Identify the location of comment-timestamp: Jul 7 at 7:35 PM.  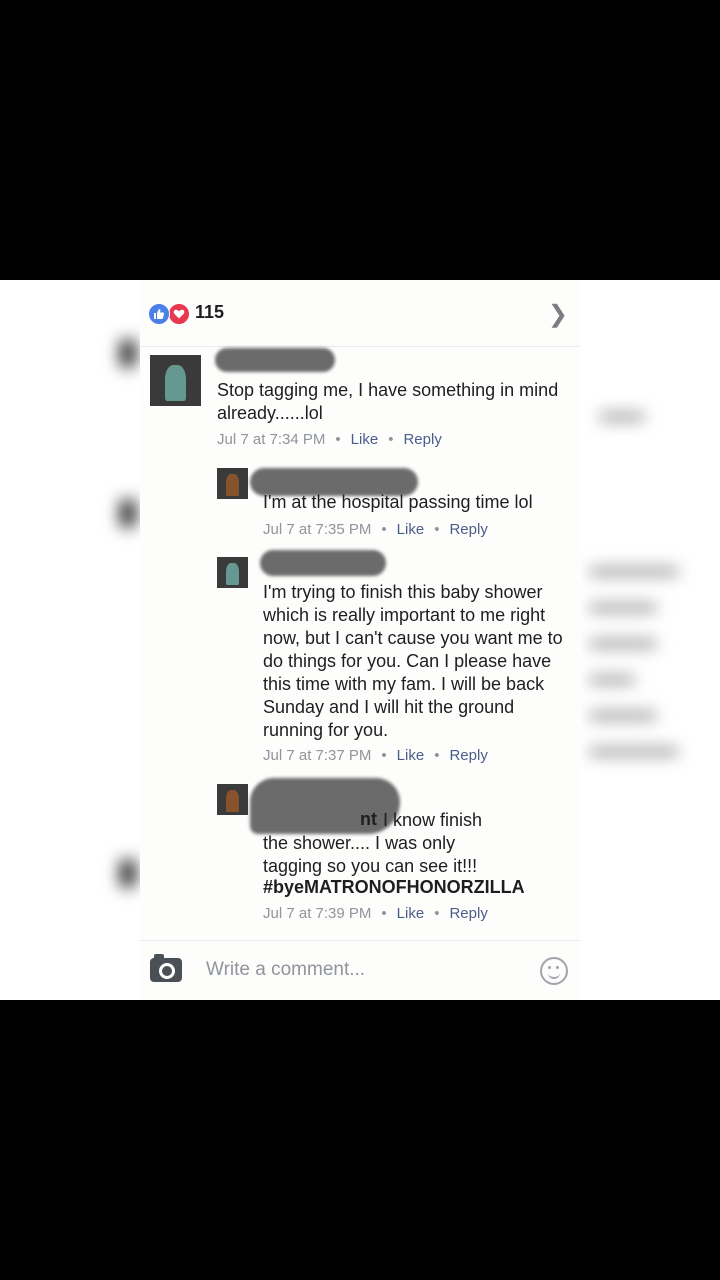
(317, 529).